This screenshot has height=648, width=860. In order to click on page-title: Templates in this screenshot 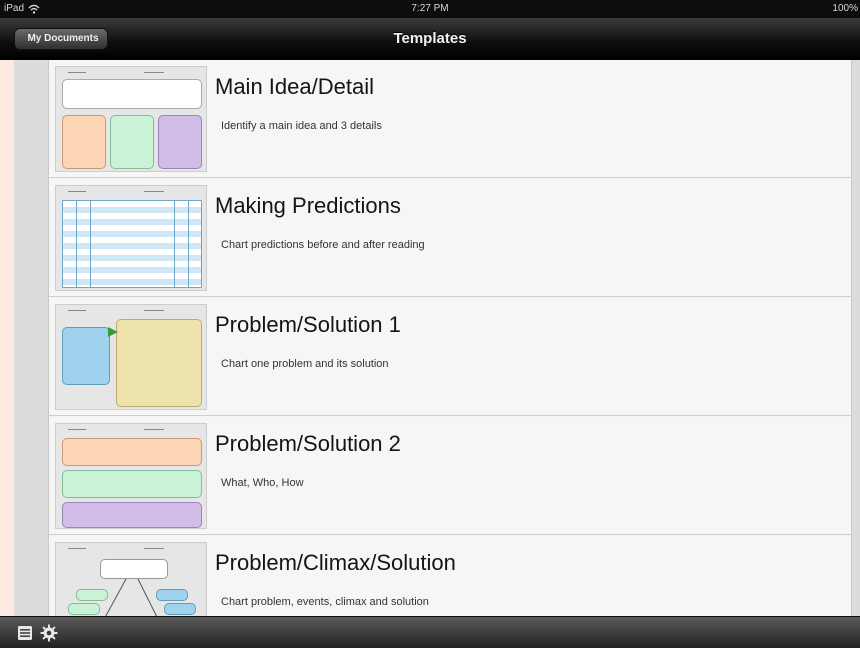, I will do `click(430, 38)`.